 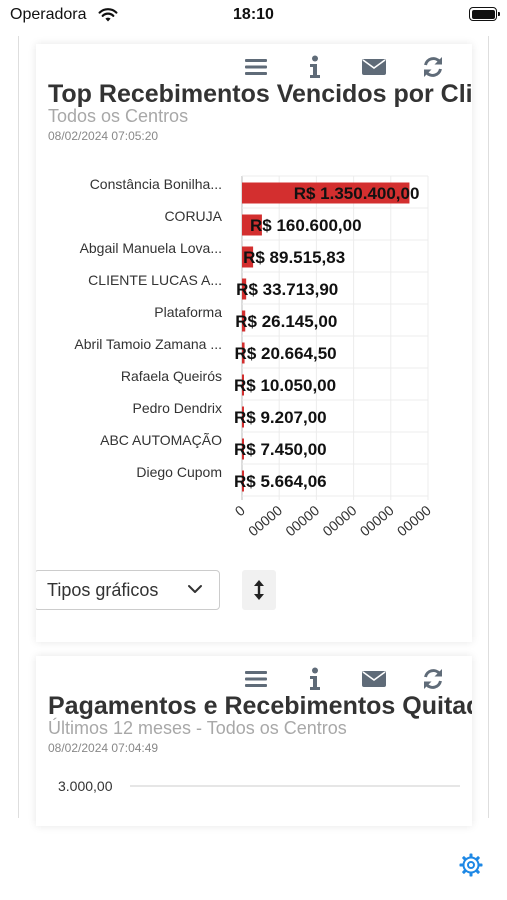 What do you see at coordinates (357, 193) in the screenshot?
I see `data-label: R$ 1.350.400,00` at bounding box center [357, 193].